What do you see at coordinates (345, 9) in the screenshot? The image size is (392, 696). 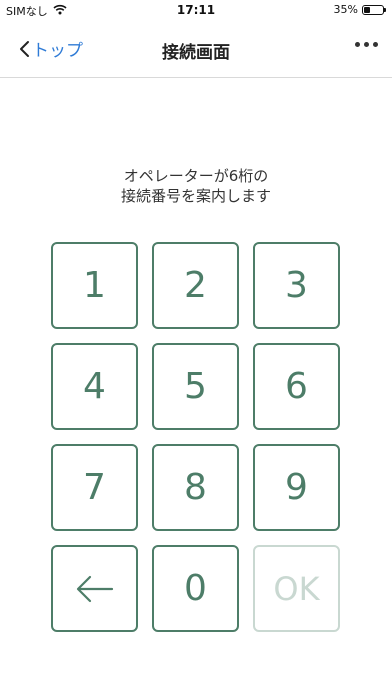 I see `battery-percent: 35%` at bounding box center [345, 9].